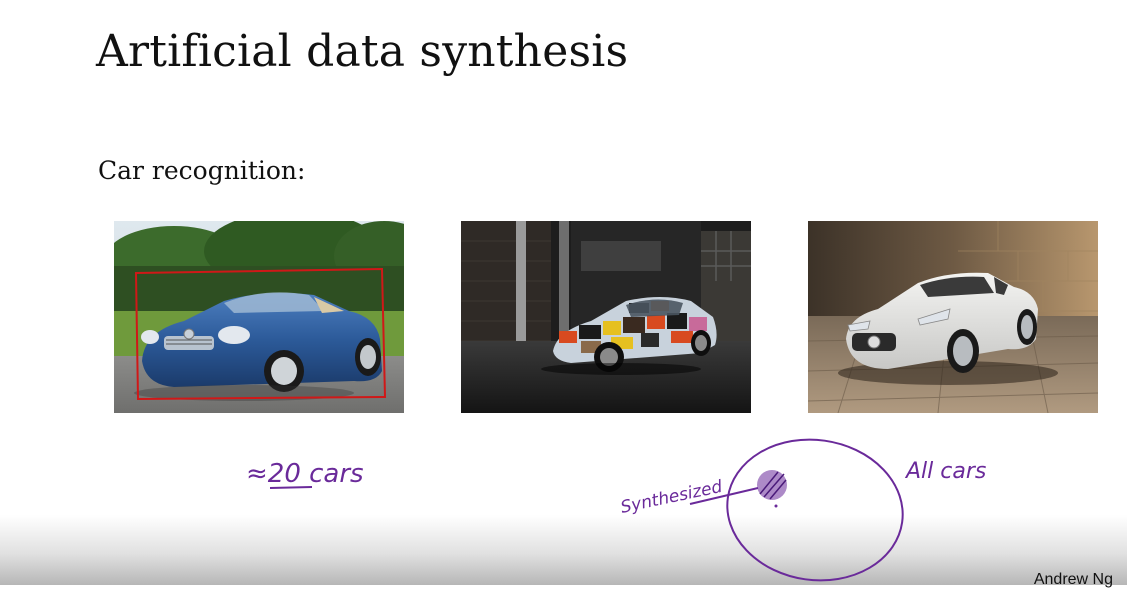 Image resolution: width=1127 pixels, height=589 pixels. Describe the element at coordinates (563, 550) in the screenshot. I see `bottom-shadow-bar` at that location.